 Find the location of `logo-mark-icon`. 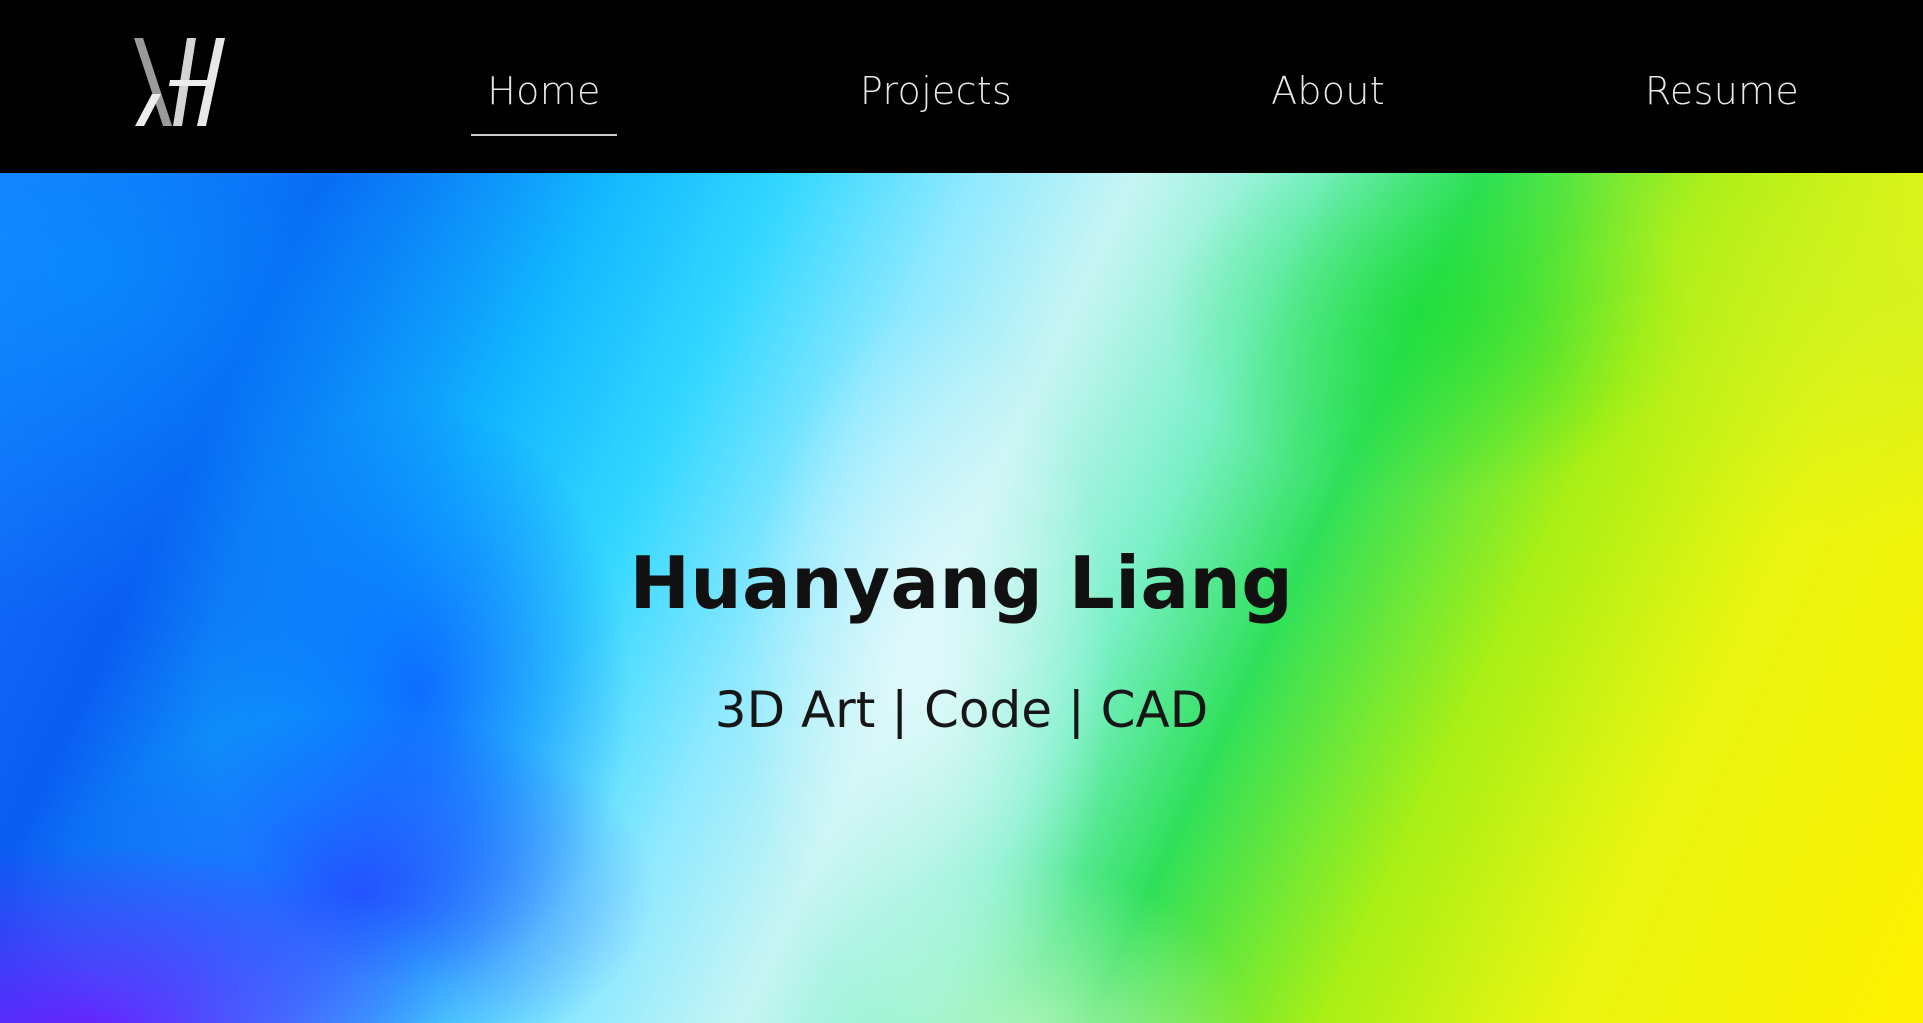

logo-mark-icon is located at coordinates (179, 82).